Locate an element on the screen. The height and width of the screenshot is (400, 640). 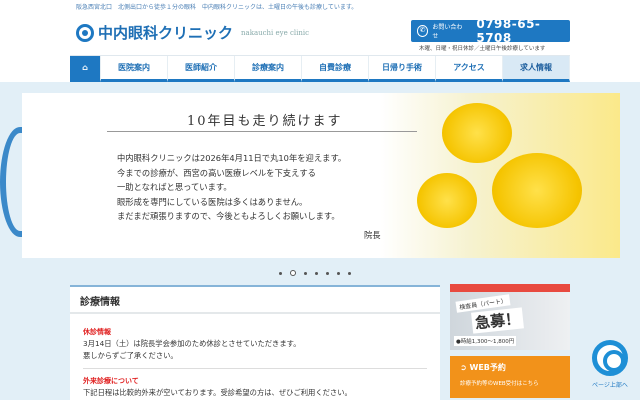
clinic-logo: 中内眼科クリニック nakauchi eye clinic is located at coordinates (192, 32).